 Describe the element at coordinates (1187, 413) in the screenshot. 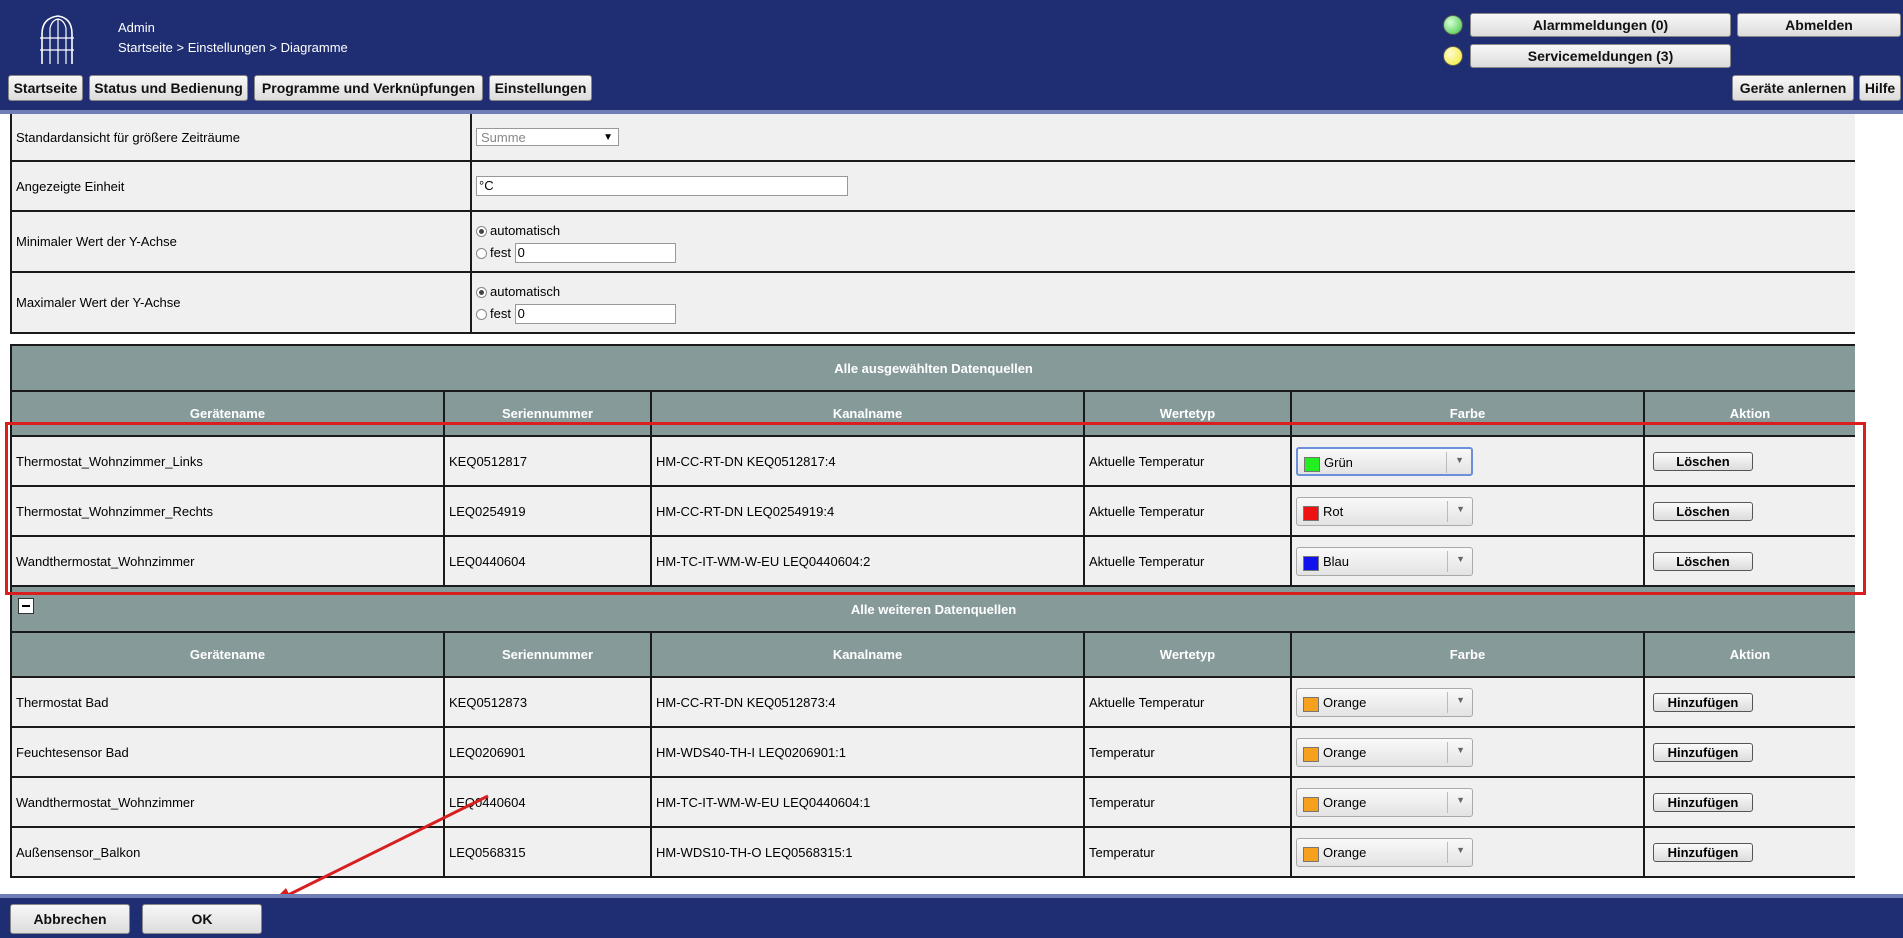

I see `col-valuetype: Wertetyp` at that location.